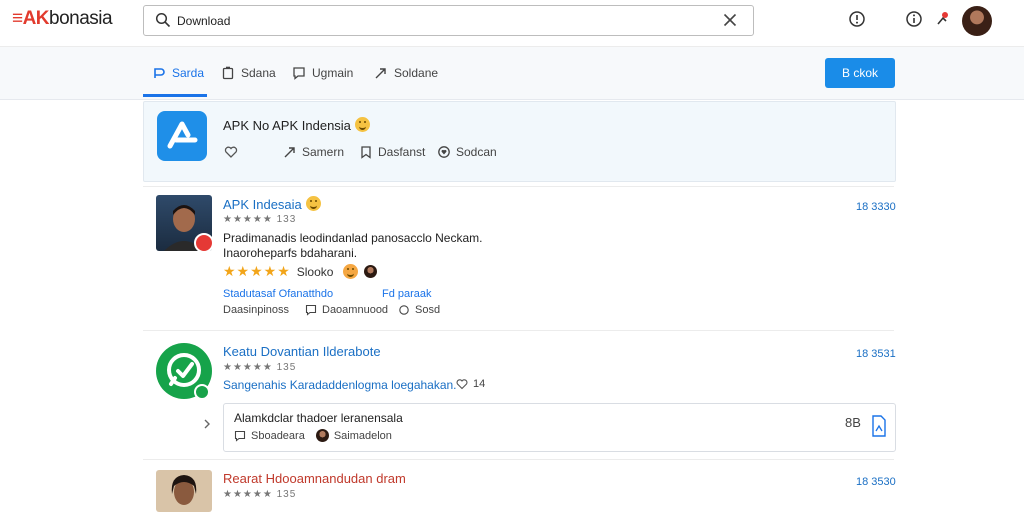 Image resolution: width=1024 pixels, height=512 pixels. I want to click on circle-icon, so click(404, 310).